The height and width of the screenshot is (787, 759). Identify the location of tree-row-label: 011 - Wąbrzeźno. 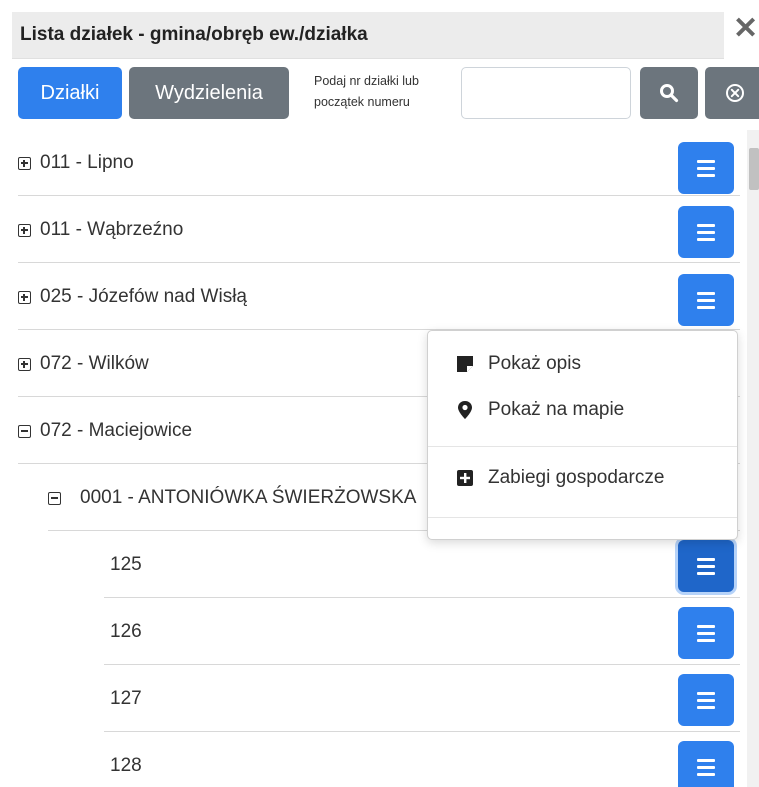
(112, 229).